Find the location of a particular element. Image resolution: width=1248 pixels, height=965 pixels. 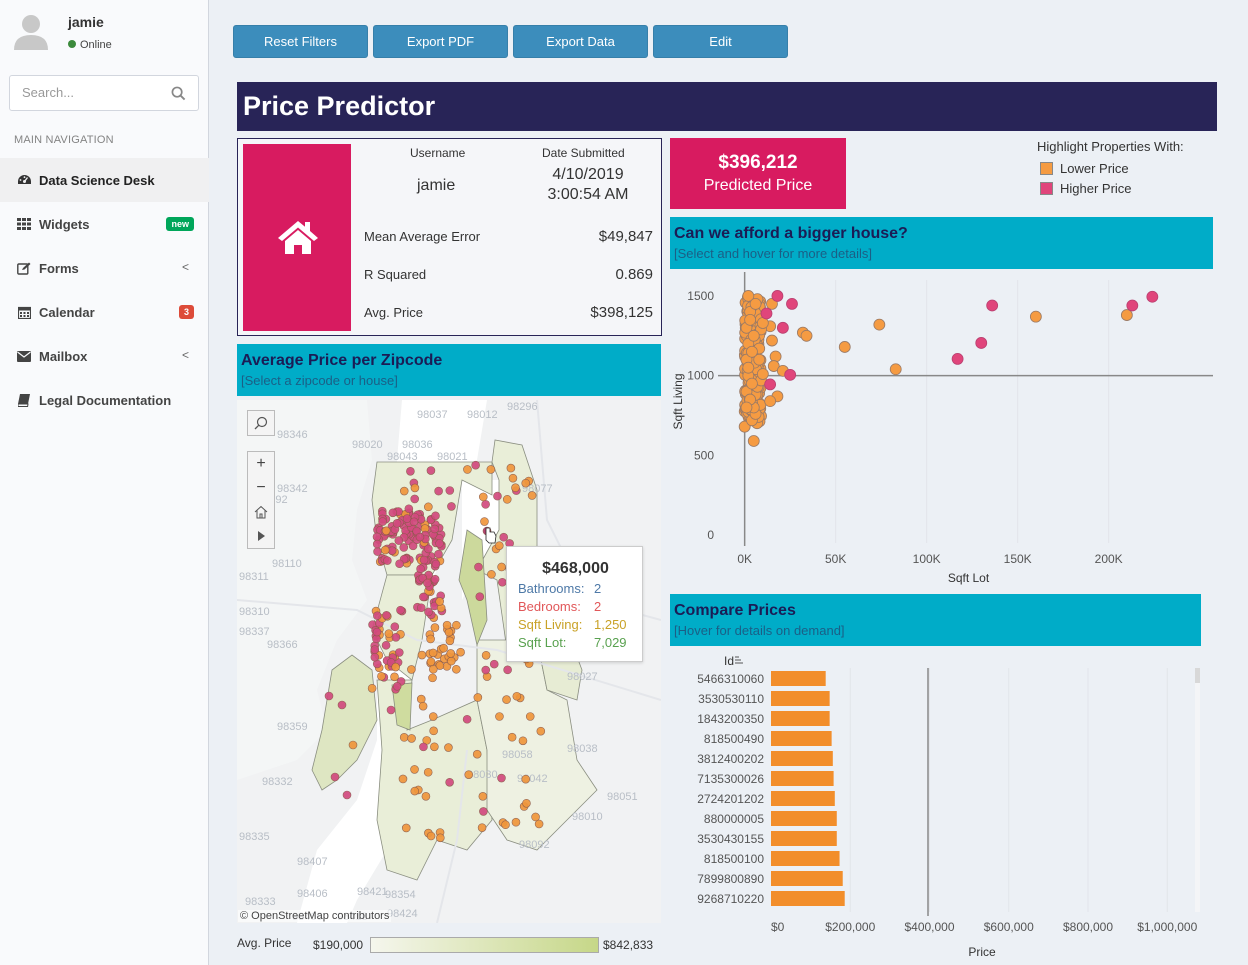

zoom-out-button: − is located at coordinates (261, 488).